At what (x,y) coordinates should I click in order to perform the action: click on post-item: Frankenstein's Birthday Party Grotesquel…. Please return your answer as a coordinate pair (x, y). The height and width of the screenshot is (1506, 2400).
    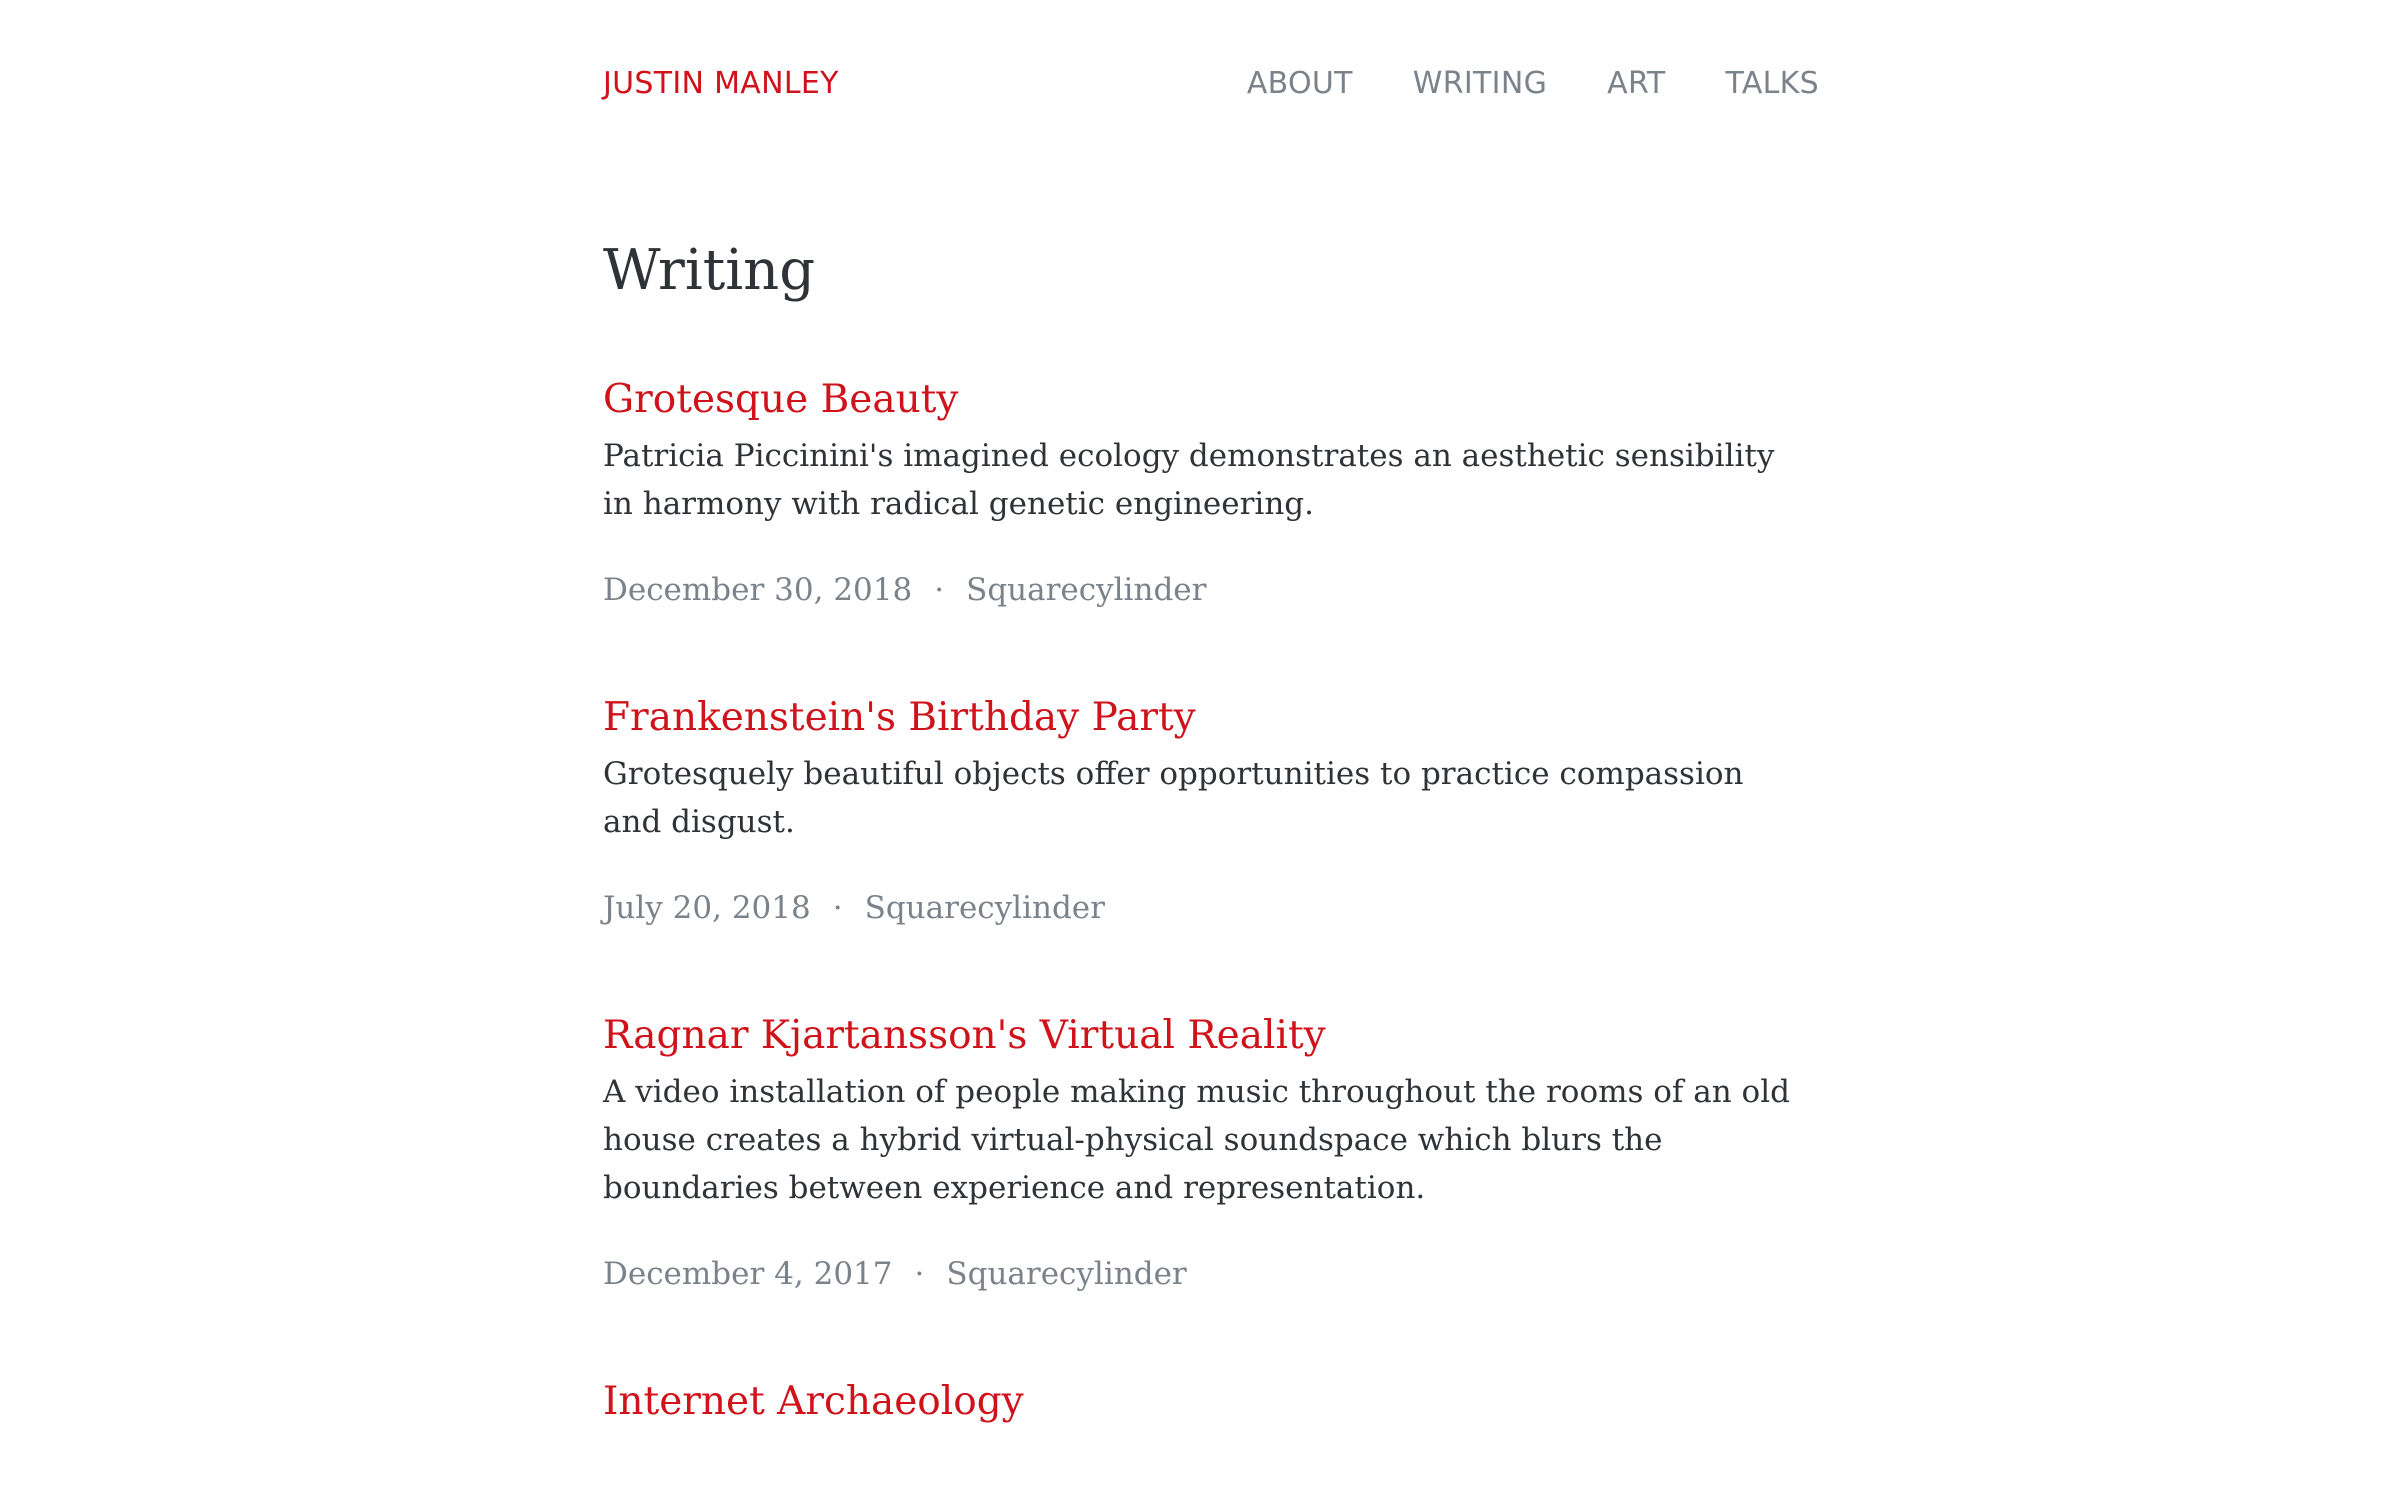
    Looking at the image, I should click on (1211, 810).